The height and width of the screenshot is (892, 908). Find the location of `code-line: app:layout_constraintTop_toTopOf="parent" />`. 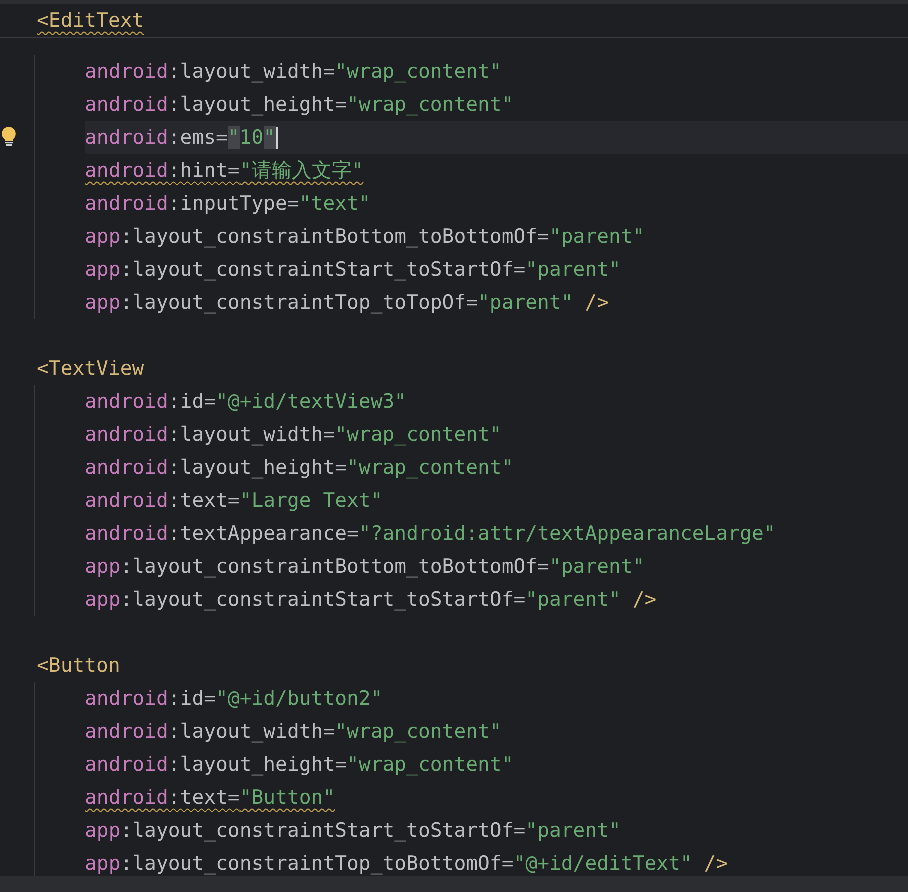

code-line: app:layout_constraintTop_toTopOf="parent" /> is located at coordinates (347, 302).